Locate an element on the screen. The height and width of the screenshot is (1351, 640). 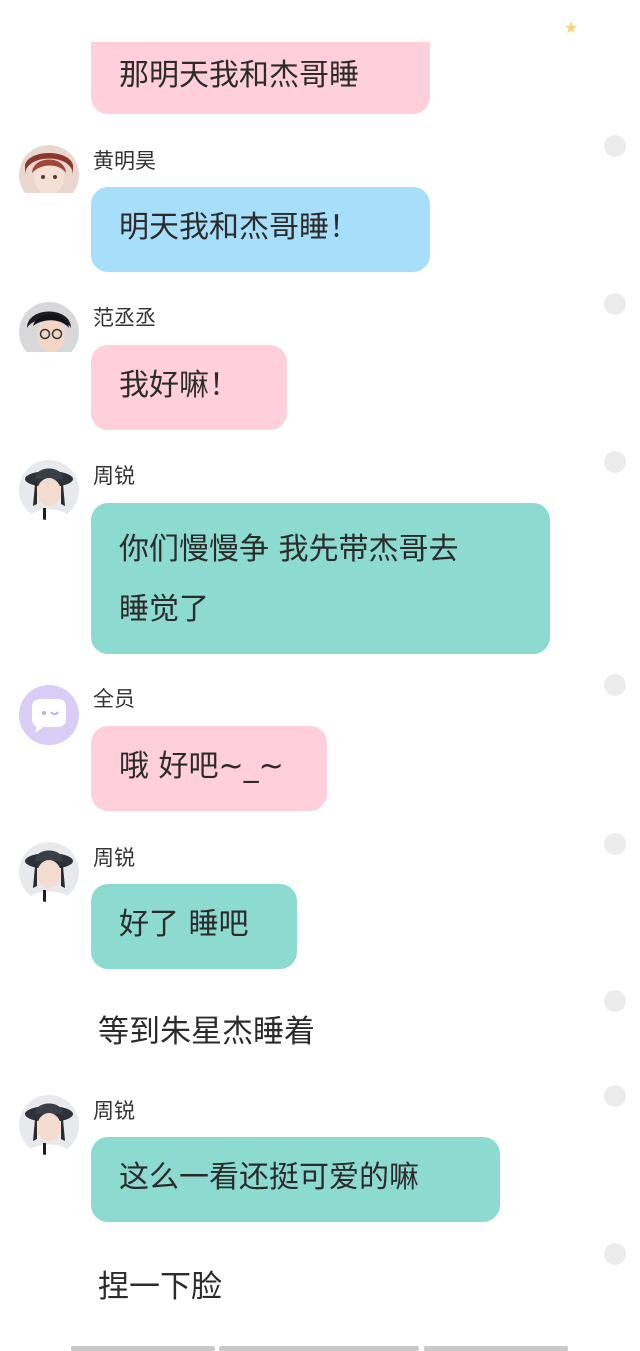
boy-glasses-avatar-icon is located at coordinates (49, 332).